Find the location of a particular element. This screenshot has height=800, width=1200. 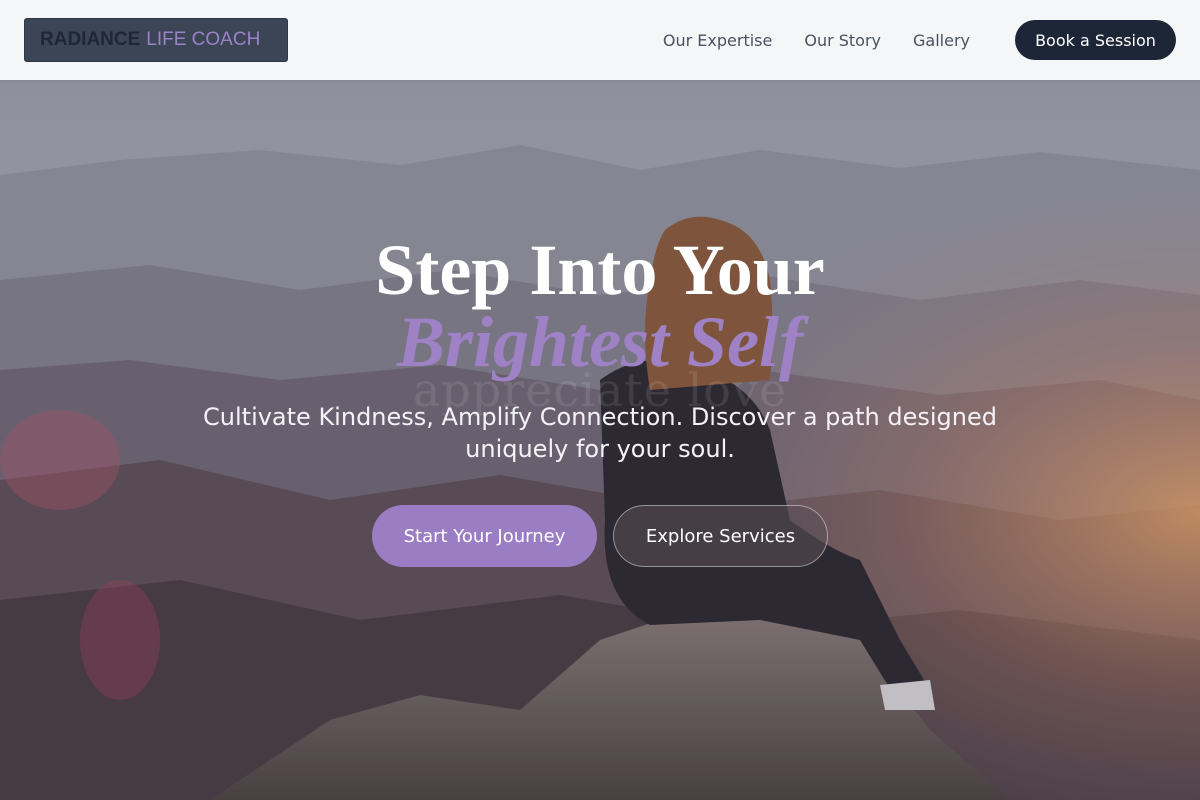

nav-link-story: Our Story is located at coordinates (842, 40).